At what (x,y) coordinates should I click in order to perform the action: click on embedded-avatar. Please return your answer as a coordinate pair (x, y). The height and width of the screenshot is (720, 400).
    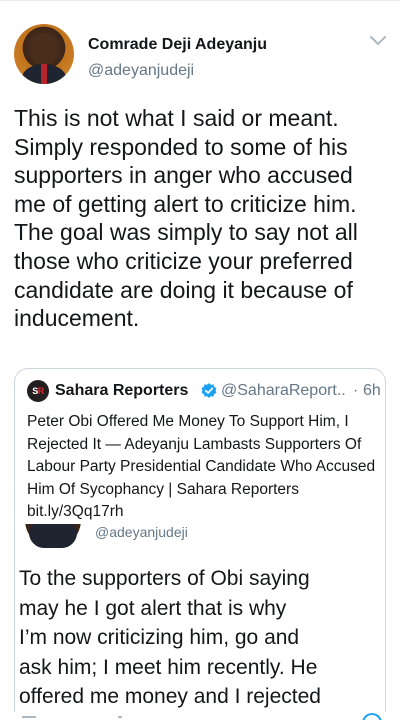
    Looking at the image, I should click on (53, 536).